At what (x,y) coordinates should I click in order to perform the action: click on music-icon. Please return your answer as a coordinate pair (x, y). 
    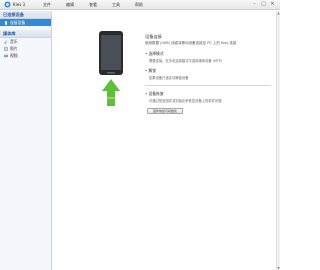
    Looking at the image, I should click on (6, 41).